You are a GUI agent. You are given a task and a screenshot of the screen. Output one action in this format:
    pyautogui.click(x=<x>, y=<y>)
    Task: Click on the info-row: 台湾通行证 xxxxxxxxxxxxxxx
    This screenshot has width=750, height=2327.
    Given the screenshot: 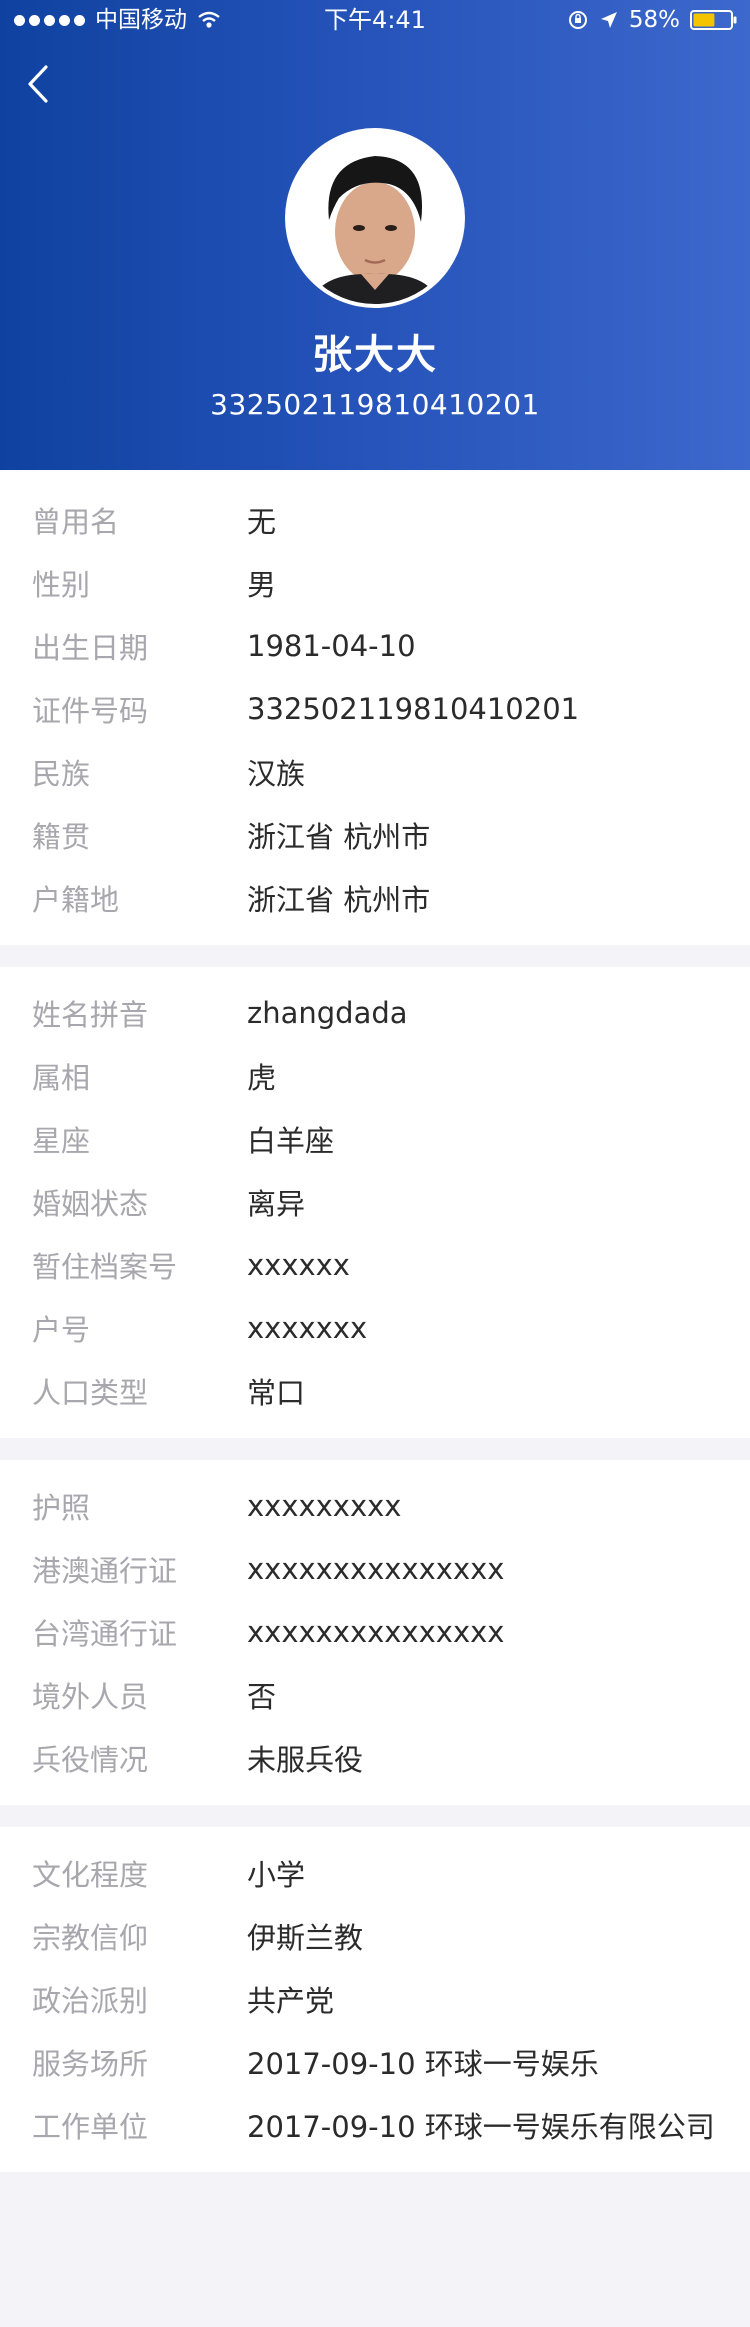 What is the action you would take?
    pyautogui.click(x=375, y=1631)
    